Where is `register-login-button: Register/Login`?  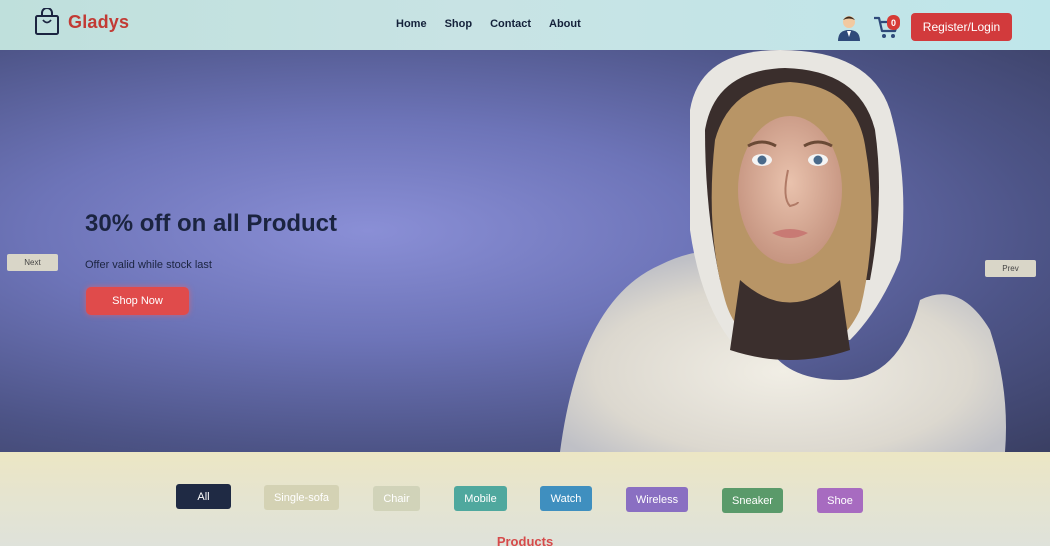 register-login-button: Register/Login is located at coordinates (961, 27).